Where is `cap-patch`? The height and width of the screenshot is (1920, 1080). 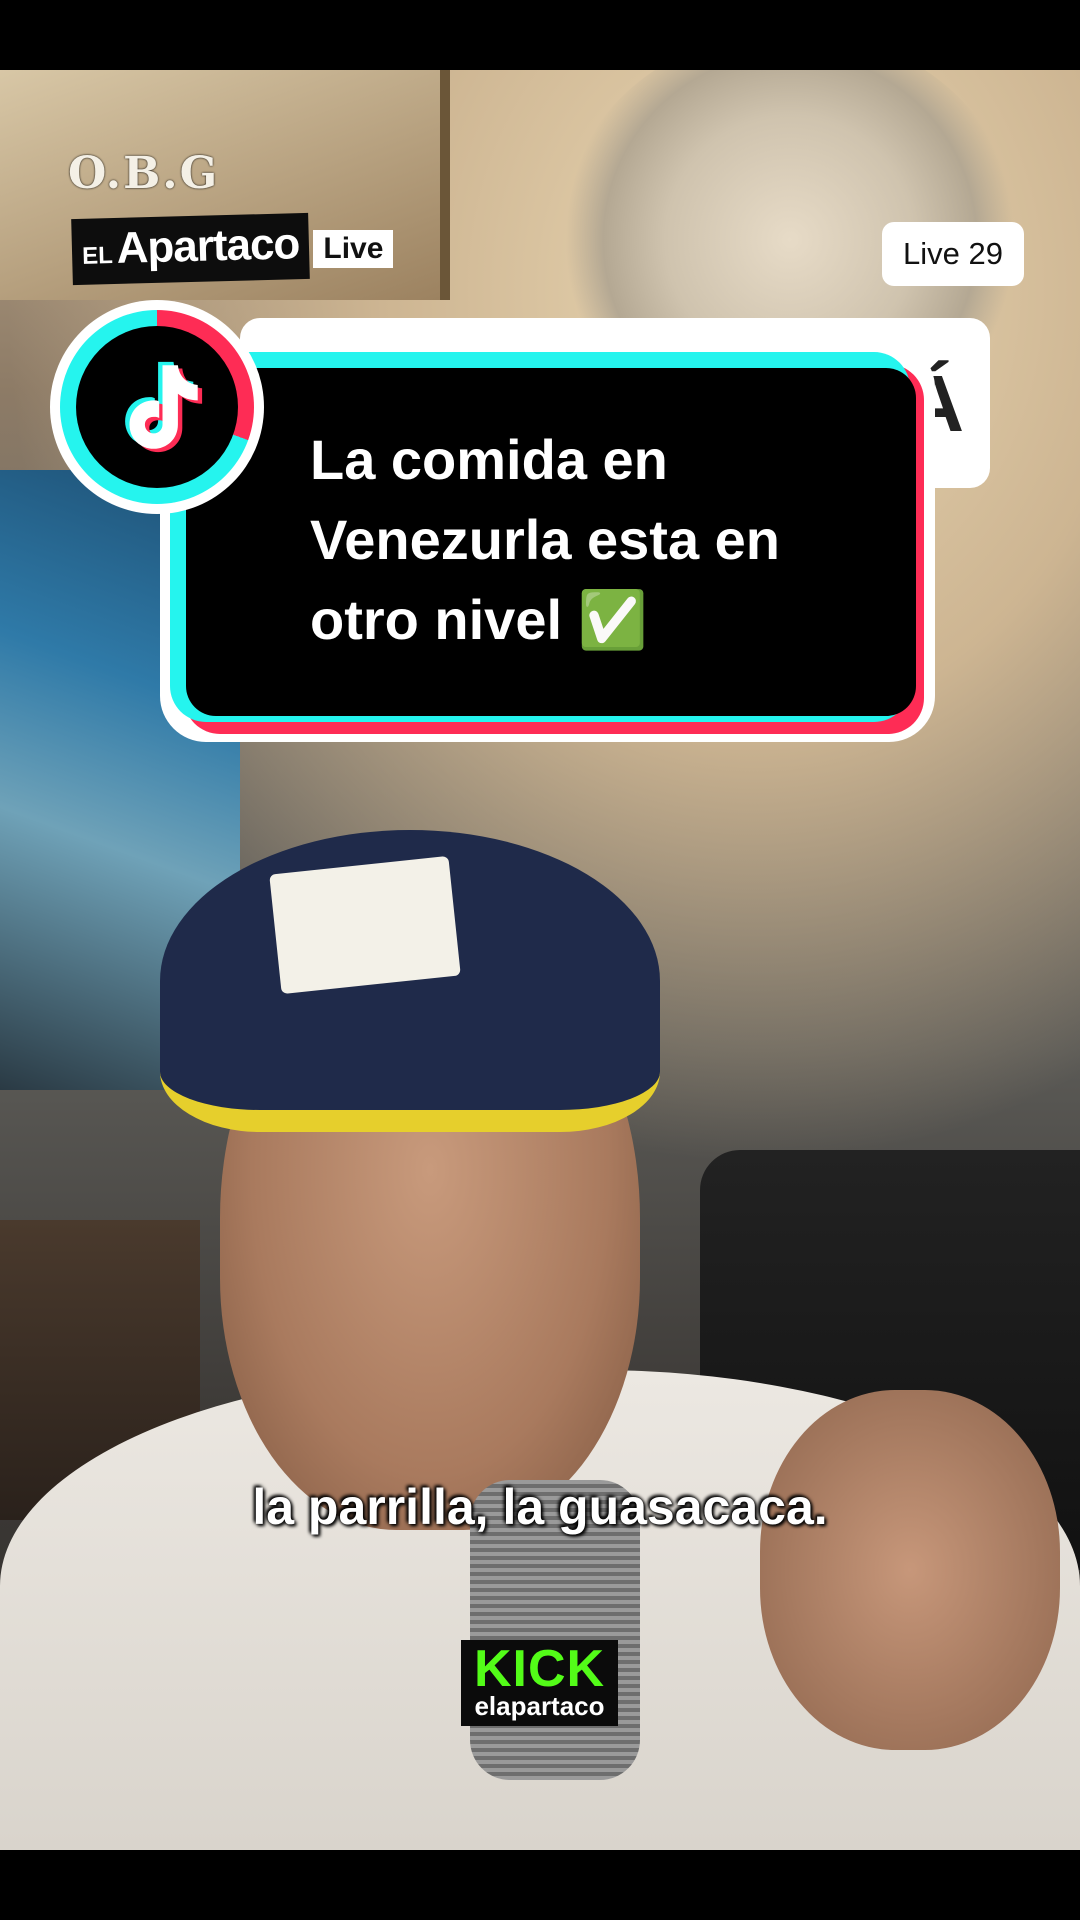
cap-patch is located at coordinates (365, 925).